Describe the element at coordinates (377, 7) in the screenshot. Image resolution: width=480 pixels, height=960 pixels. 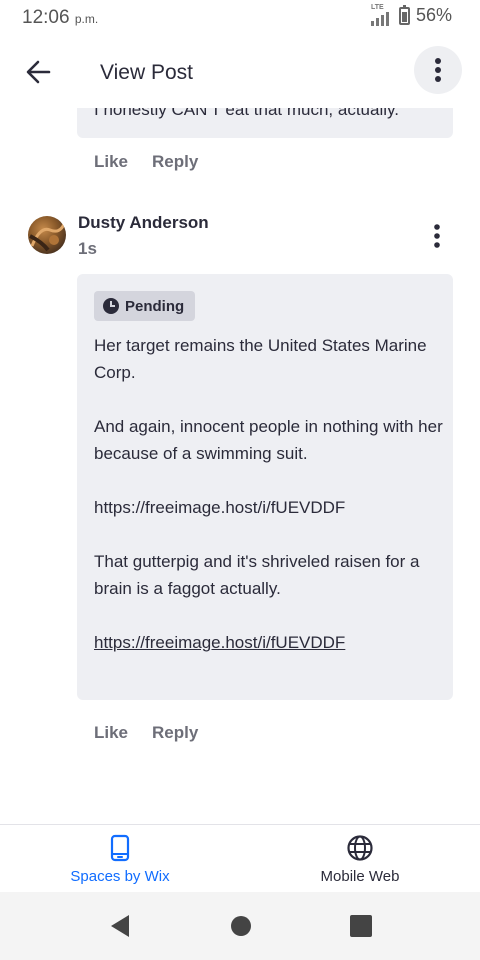
I see `network-type: LTE` at that location.